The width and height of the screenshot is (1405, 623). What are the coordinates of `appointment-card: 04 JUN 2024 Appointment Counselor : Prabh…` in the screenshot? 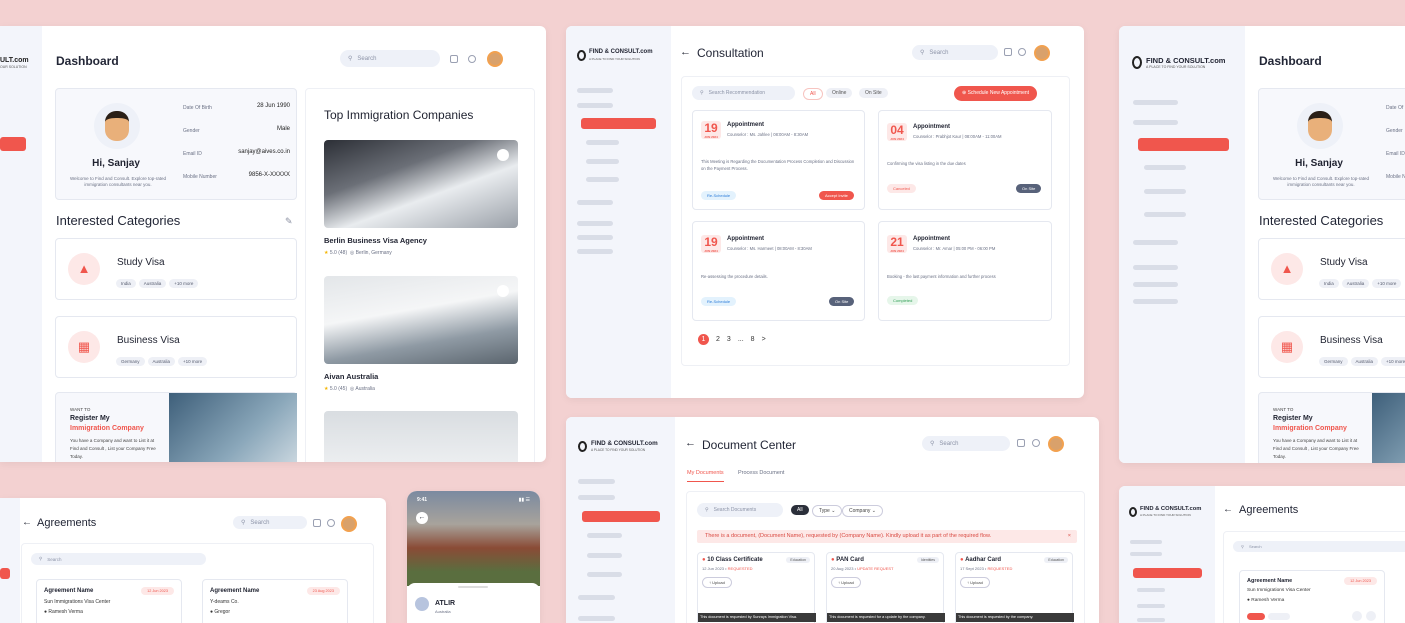 It's located at (965, 160).